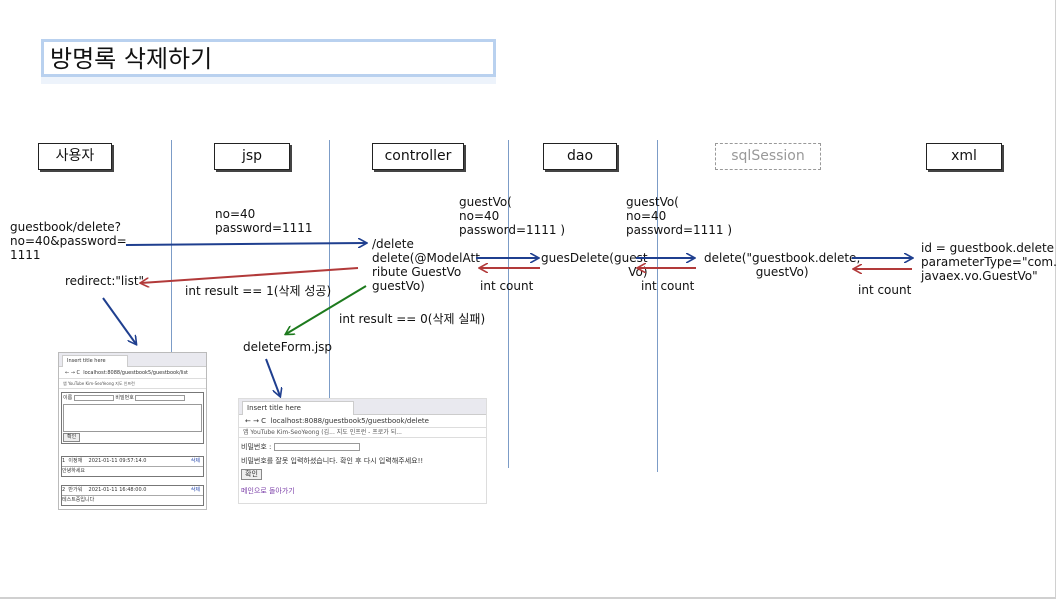  Describe the element at coordinates (64, 490) in the screenshot. I see `list-entry-2-no: 2` at that location.